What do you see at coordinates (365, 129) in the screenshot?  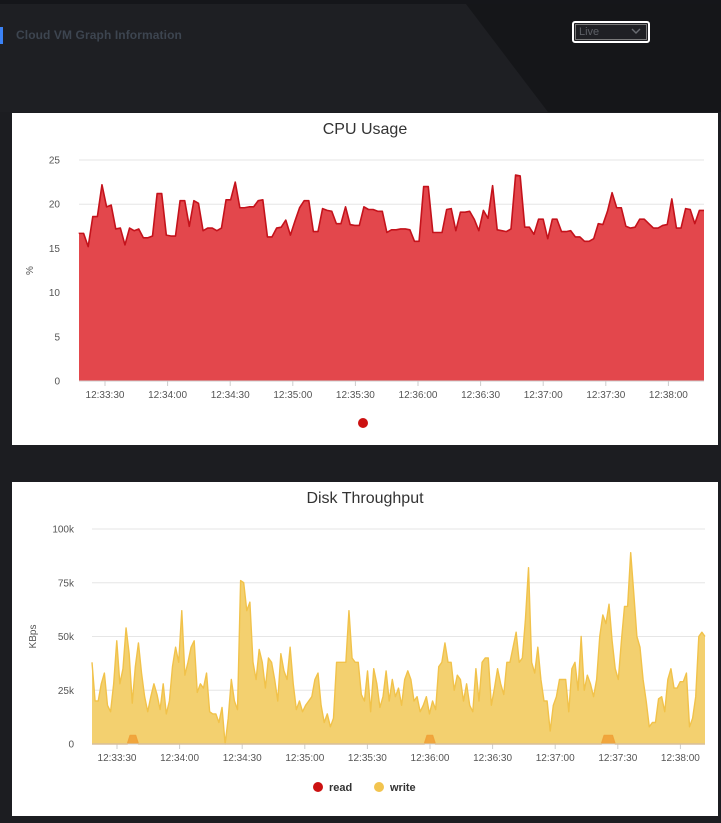 I see `chart-title: CPU Usage` at bounding box center [365, 129].